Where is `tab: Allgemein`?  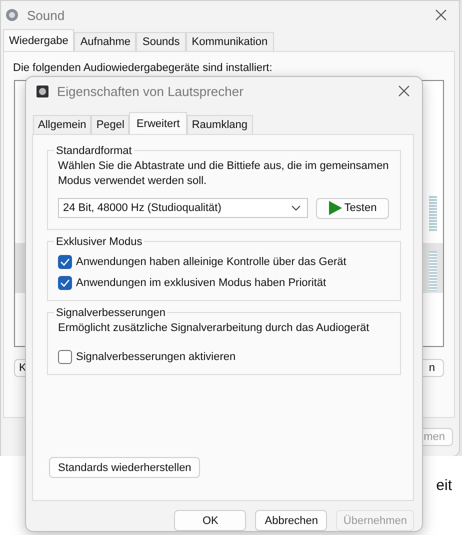
tab: Allgemein is located at coordinates (62, 124).